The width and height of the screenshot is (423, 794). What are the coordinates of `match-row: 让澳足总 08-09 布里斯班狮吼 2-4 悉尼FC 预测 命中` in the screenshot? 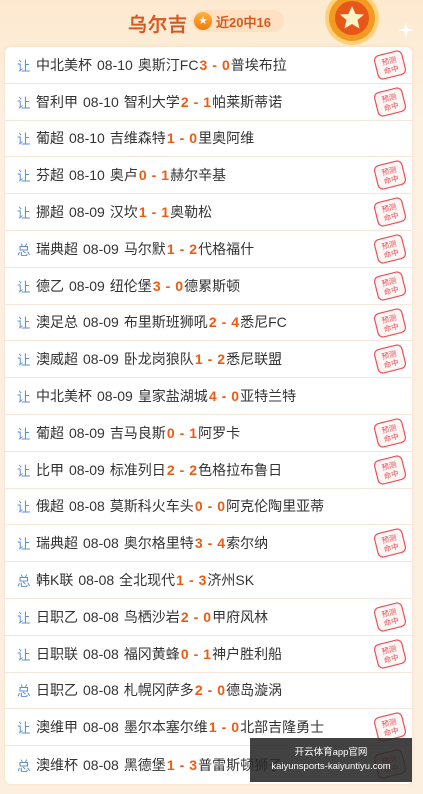 It's located at (208, 323).